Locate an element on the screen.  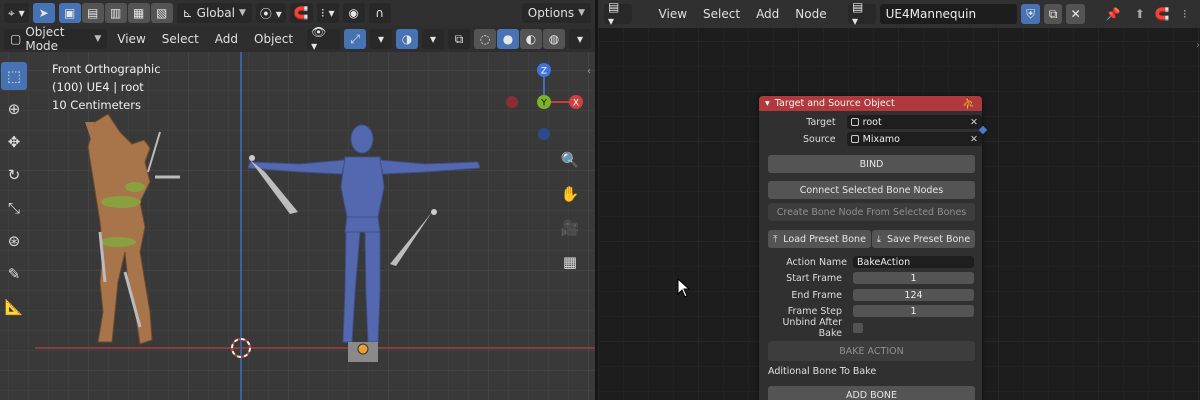
select-subtract-icon: ▥ is located at coordinates (115, 13).